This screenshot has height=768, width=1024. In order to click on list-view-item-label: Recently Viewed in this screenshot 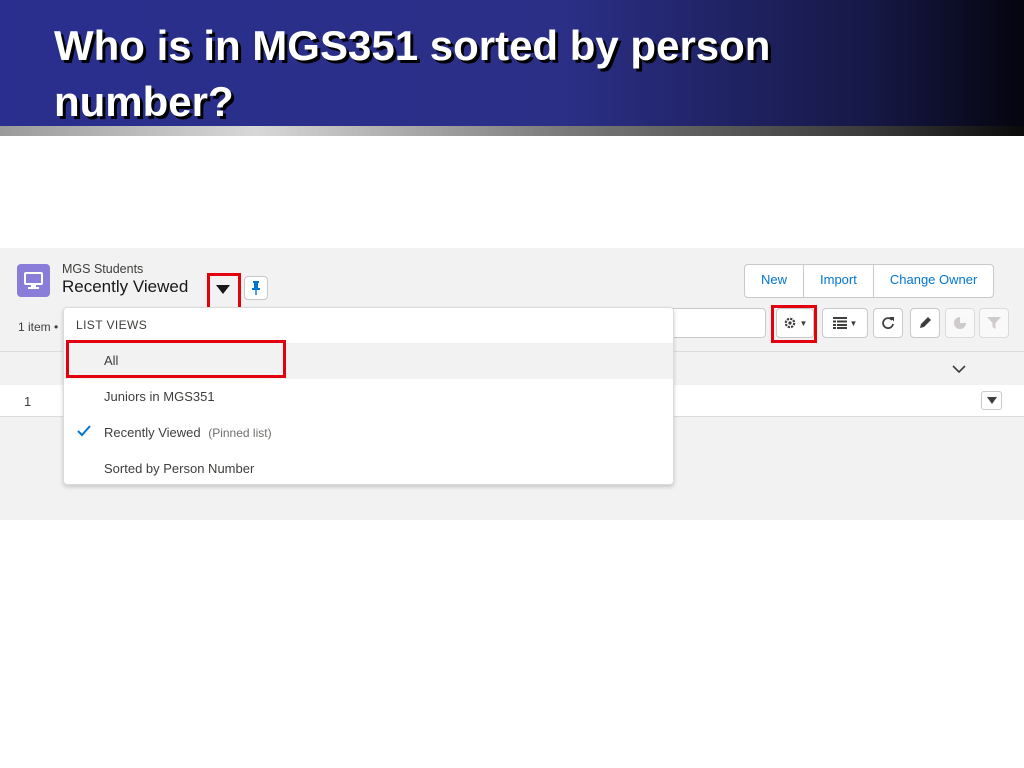, I will do `click(152, 432)`.